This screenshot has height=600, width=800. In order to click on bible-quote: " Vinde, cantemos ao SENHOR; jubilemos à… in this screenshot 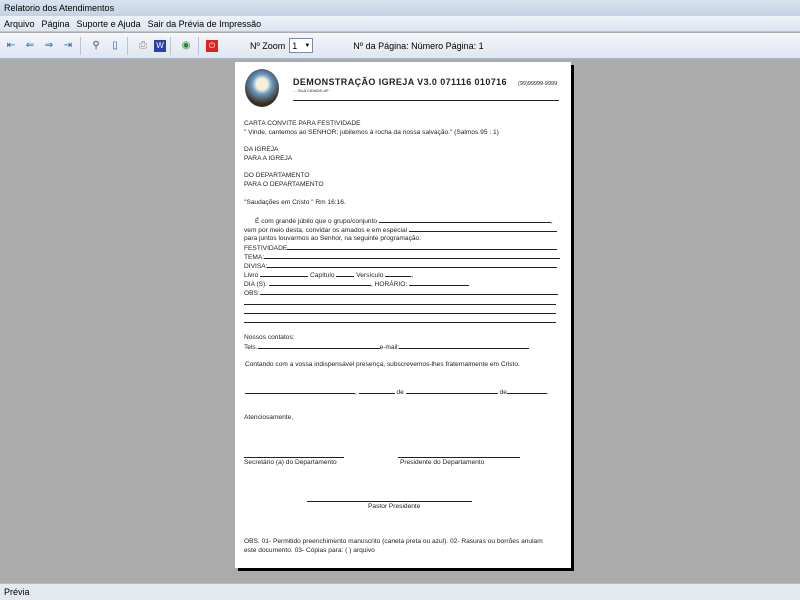, I will do `click(371, 132)`.